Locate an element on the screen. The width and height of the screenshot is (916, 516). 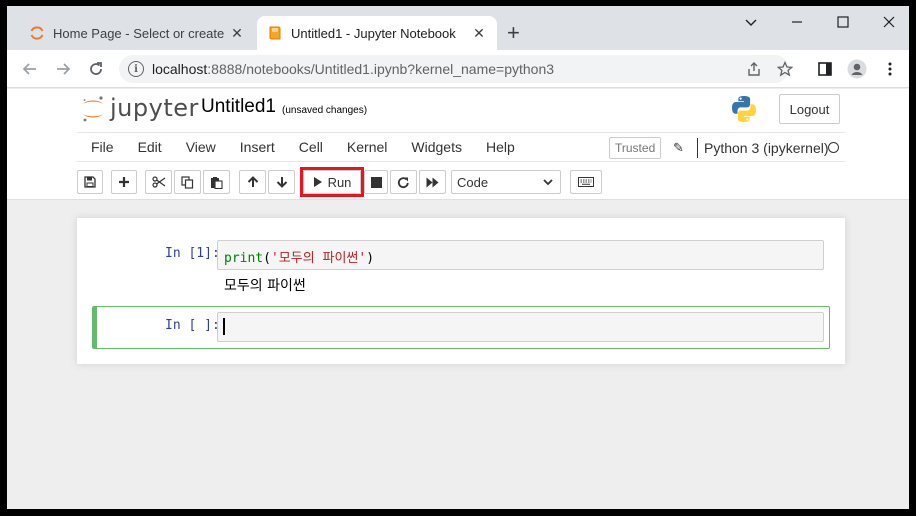
minimize-icon is located at coordinates (797, 23).